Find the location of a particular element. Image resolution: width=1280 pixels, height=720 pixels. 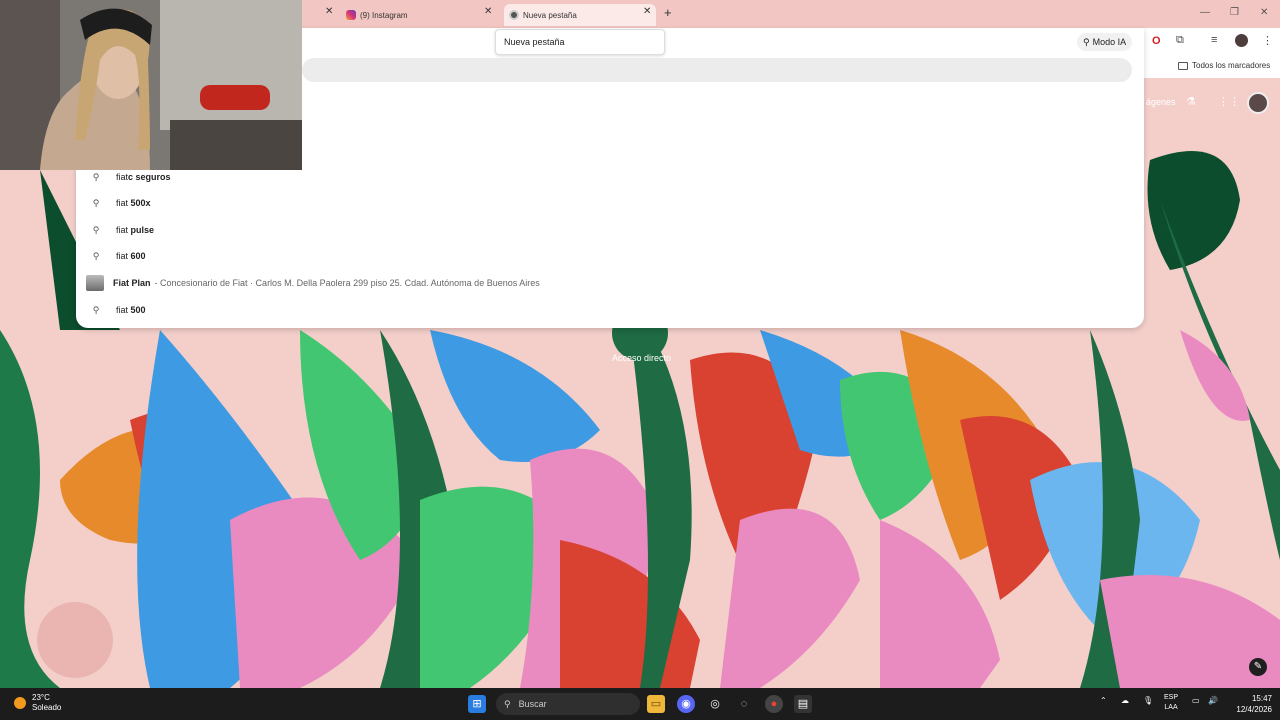

shortcut-label: Acceso directo is located at coordinates (641, 358).